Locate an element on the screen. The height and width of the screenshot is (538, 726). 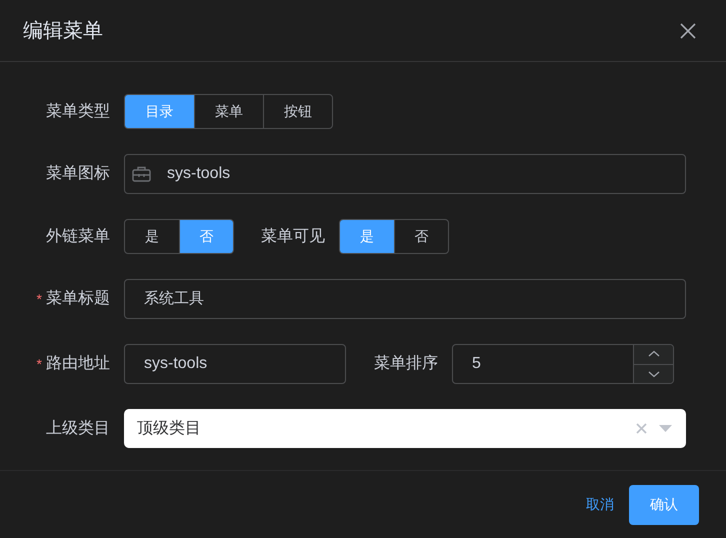
field-label: 上级类目 is located at coordinates (78, 428).